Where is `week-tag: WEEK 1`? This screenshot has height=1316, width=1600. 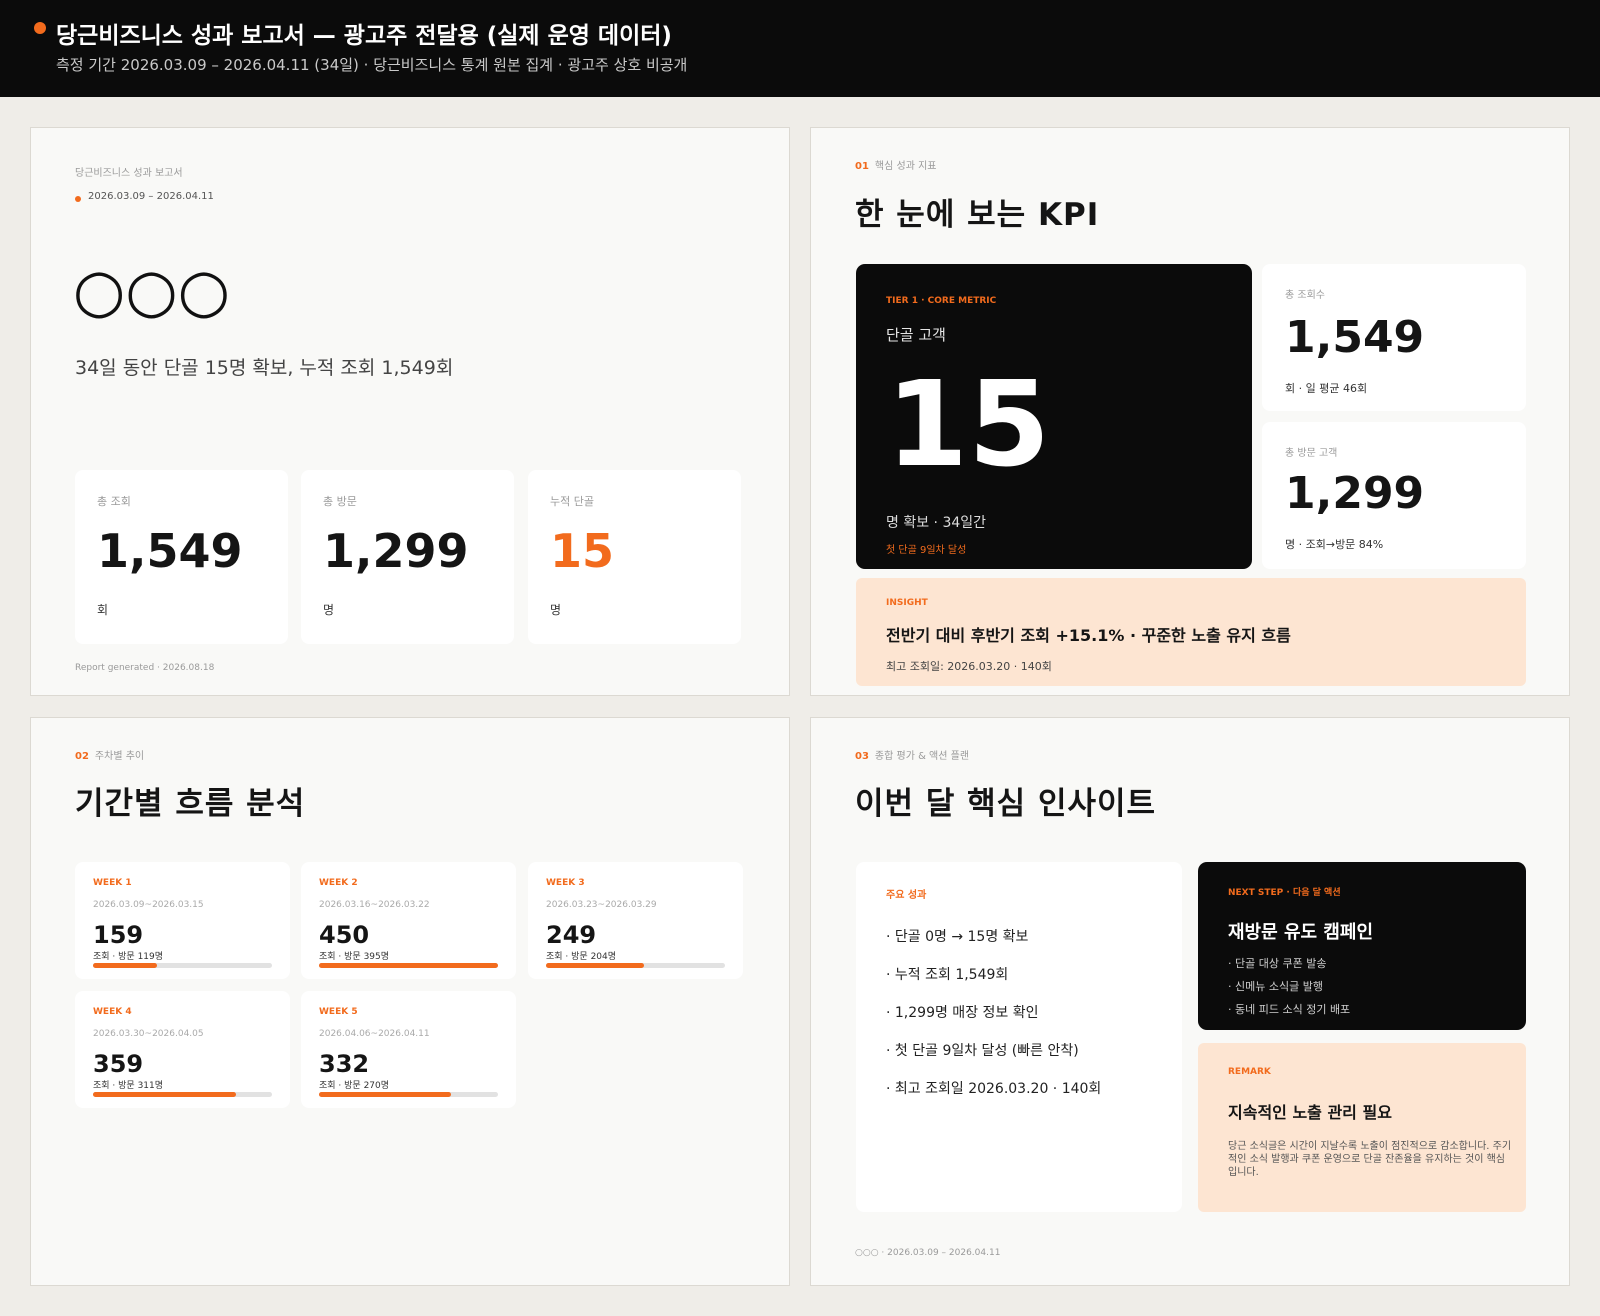 week-tag: WEEK 1 is located at coordinates (112, 883).